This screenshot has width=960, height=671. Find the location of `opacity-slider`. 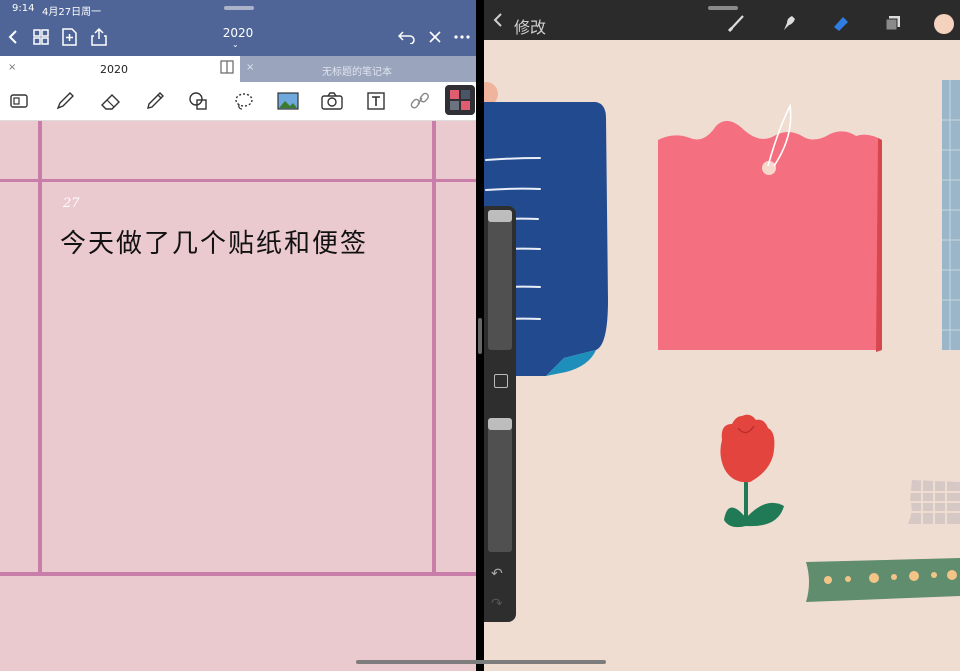

opacity-slider is located at coordinates (500, 485).